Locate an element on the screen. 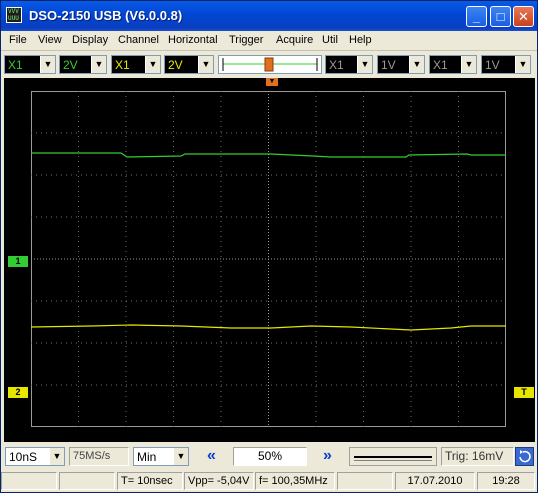 This screenshot has height=493, width=538. close-button: ✕ is located at coordinates (523, 16).